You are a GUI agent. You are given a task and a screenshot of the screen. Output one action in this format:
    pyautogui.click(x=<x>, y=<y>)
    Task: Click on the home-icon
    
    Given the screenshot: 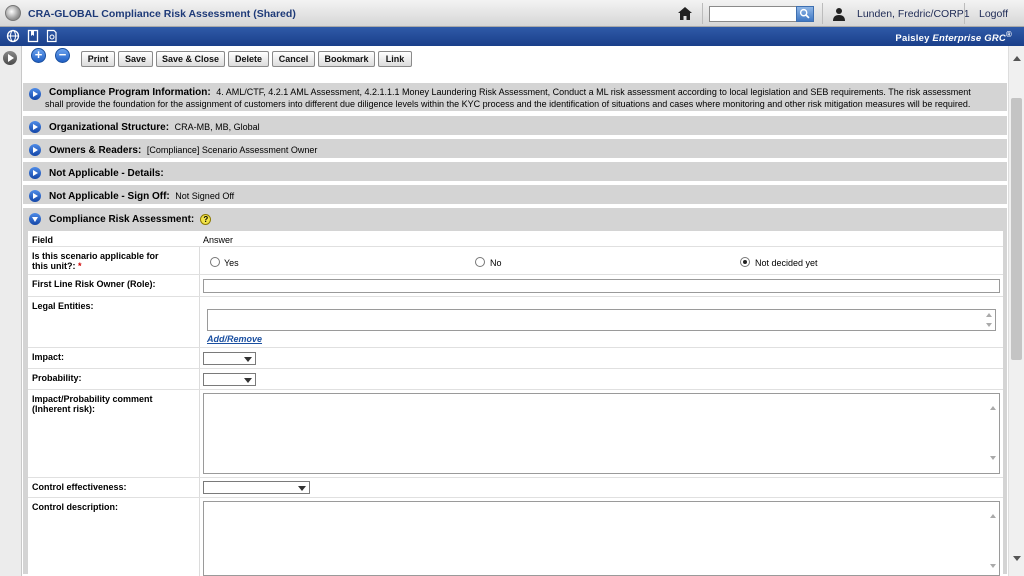 What is the action you would take?
    pyautogui.click(x=685, y=13)
    